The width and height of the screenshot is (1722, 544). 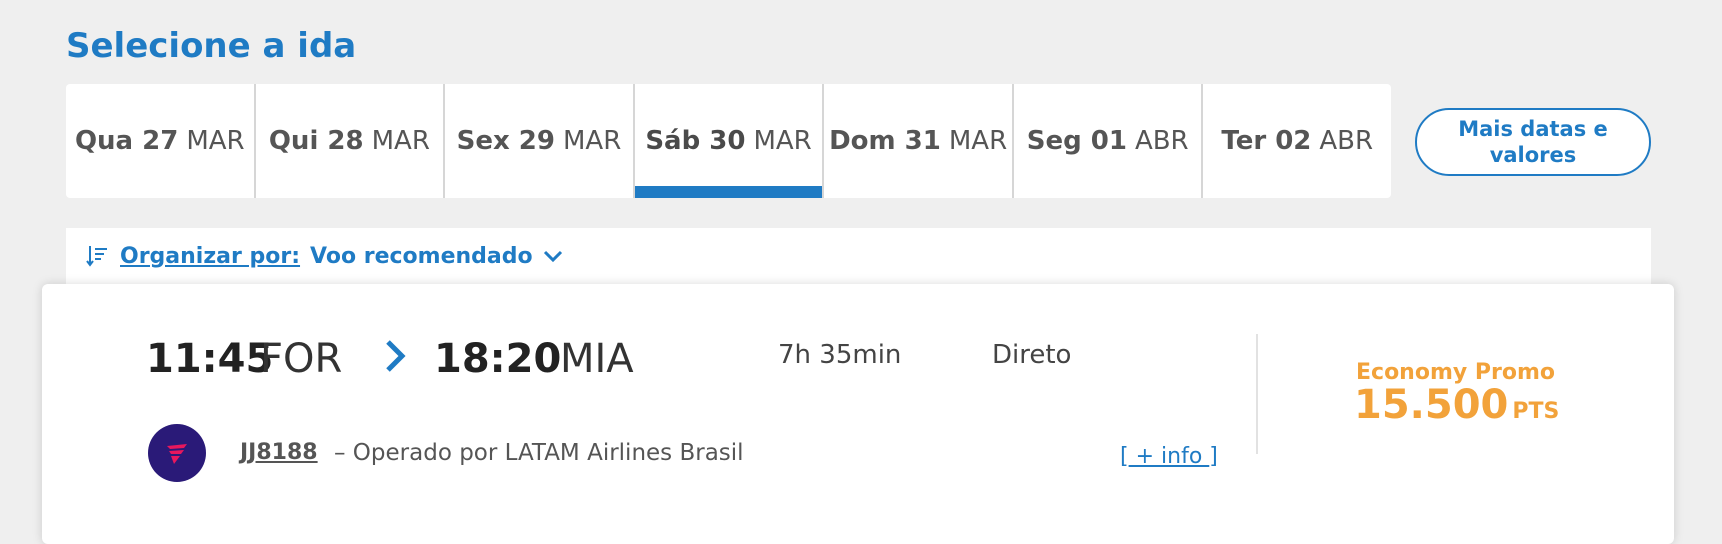 What do you see at coordinates (126, 141) in the screenshot?
I see `date-tab-day: Qua 27` at bounding box center [126, 141].